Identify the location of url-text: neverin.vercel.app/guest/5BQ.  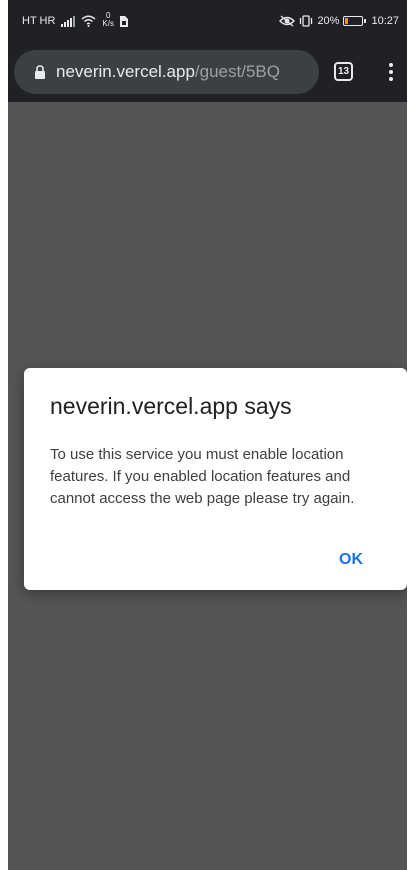
(168, 72).